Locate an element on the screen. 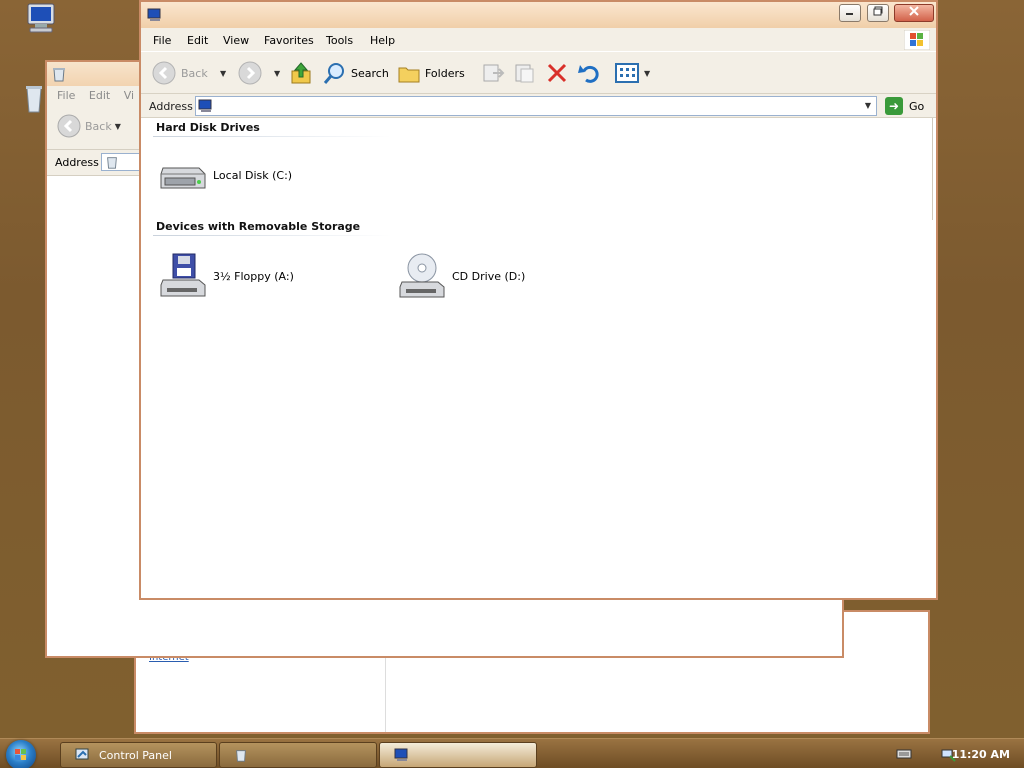 This screenshot has height=768, width=1024. folders-button: Folders is located at coordinates (431, 73).